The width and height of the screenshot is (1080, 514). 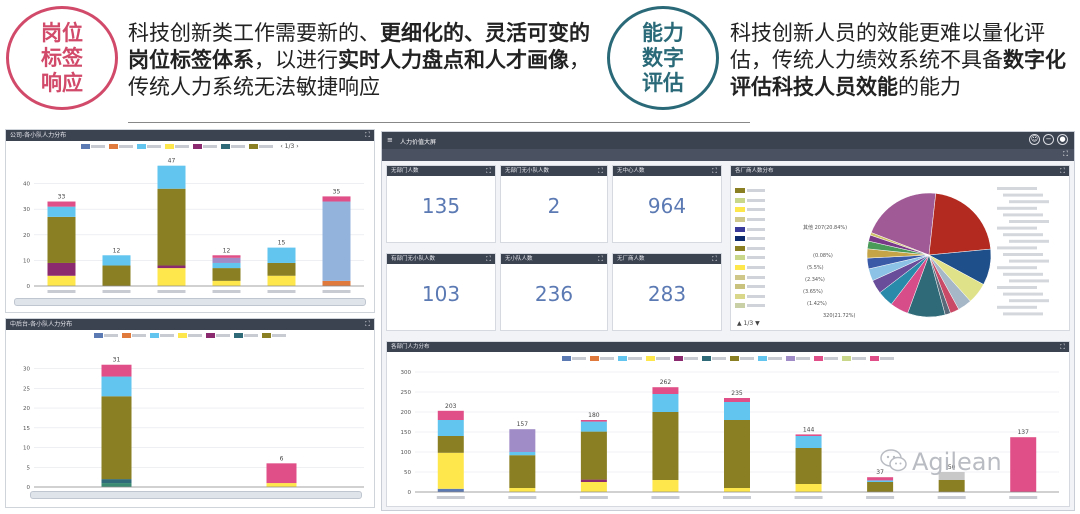 I want to click on fullscreen-icon: ⛶, so click(x=1065, y=154).